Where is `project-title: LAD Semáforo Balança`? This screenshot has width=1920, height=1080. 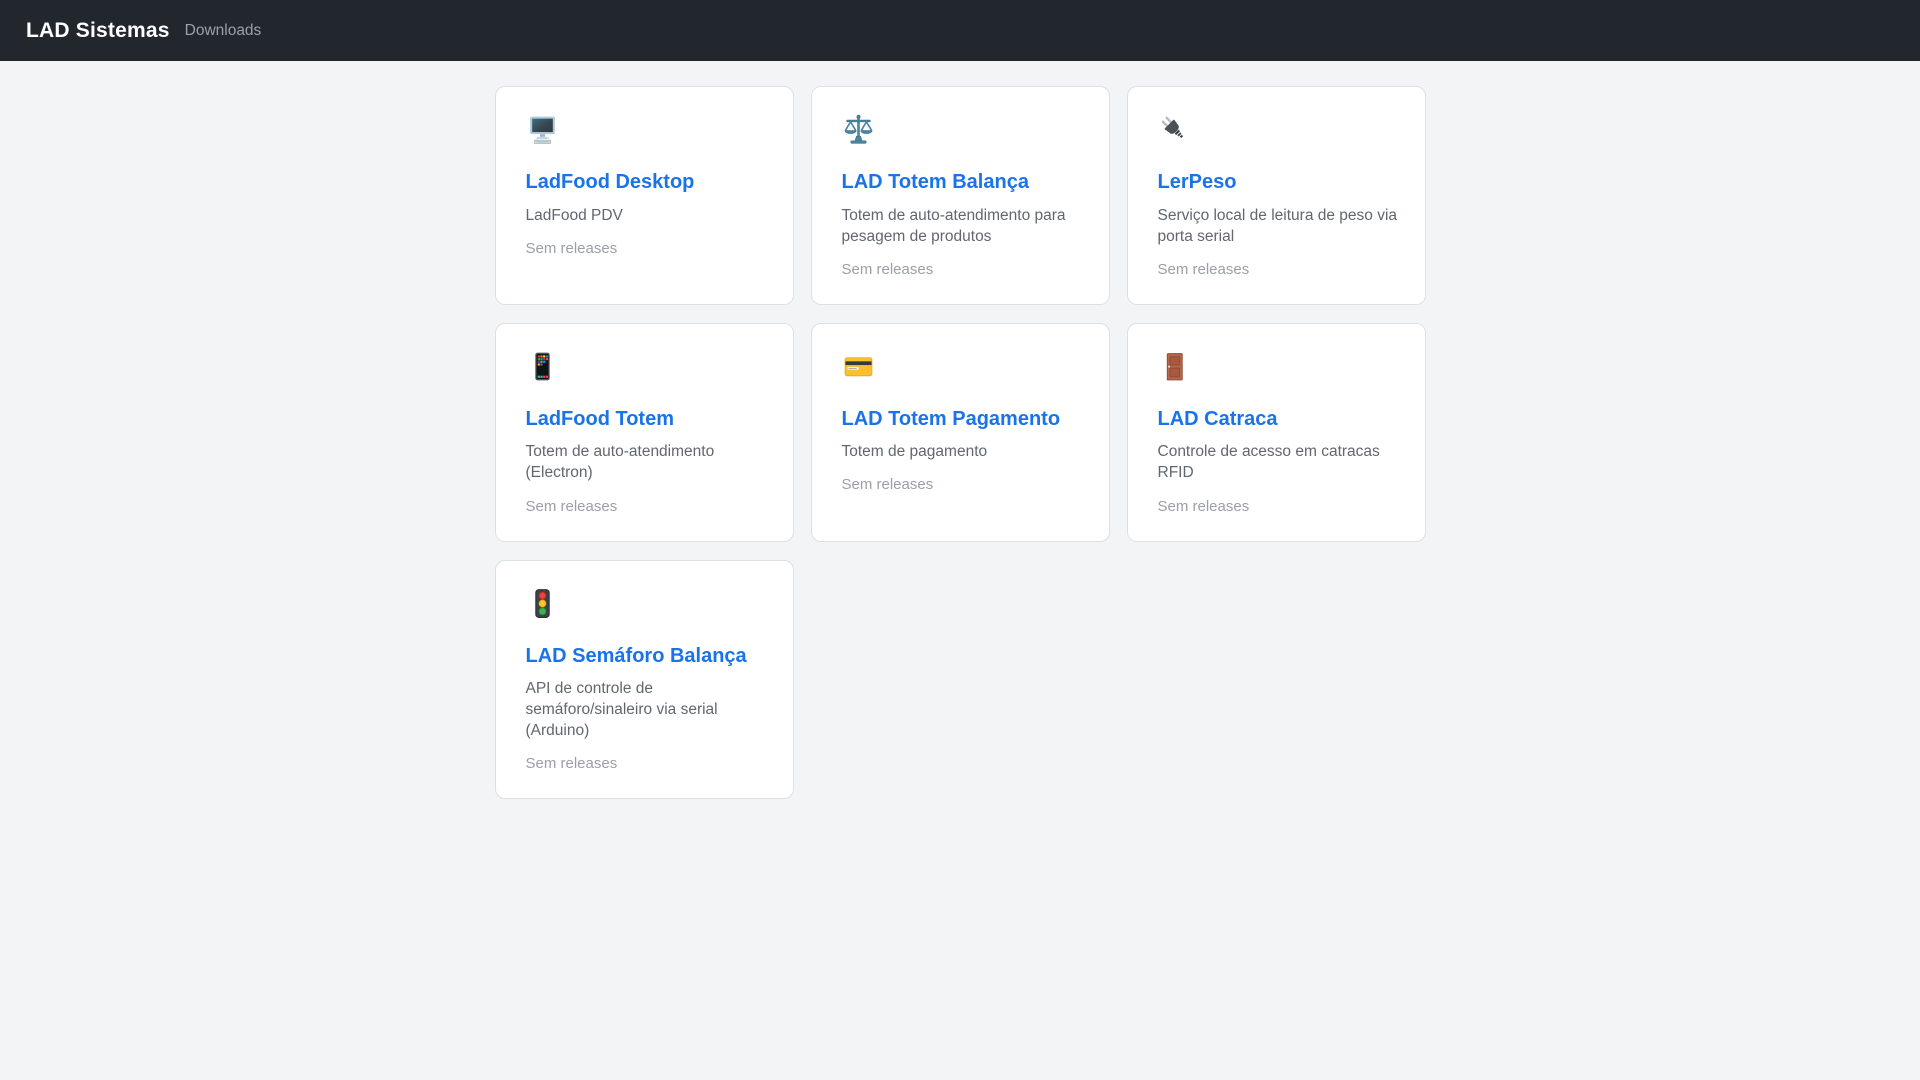
project-title: LAD Semáforo Balança is located at coordinates (649, 655).